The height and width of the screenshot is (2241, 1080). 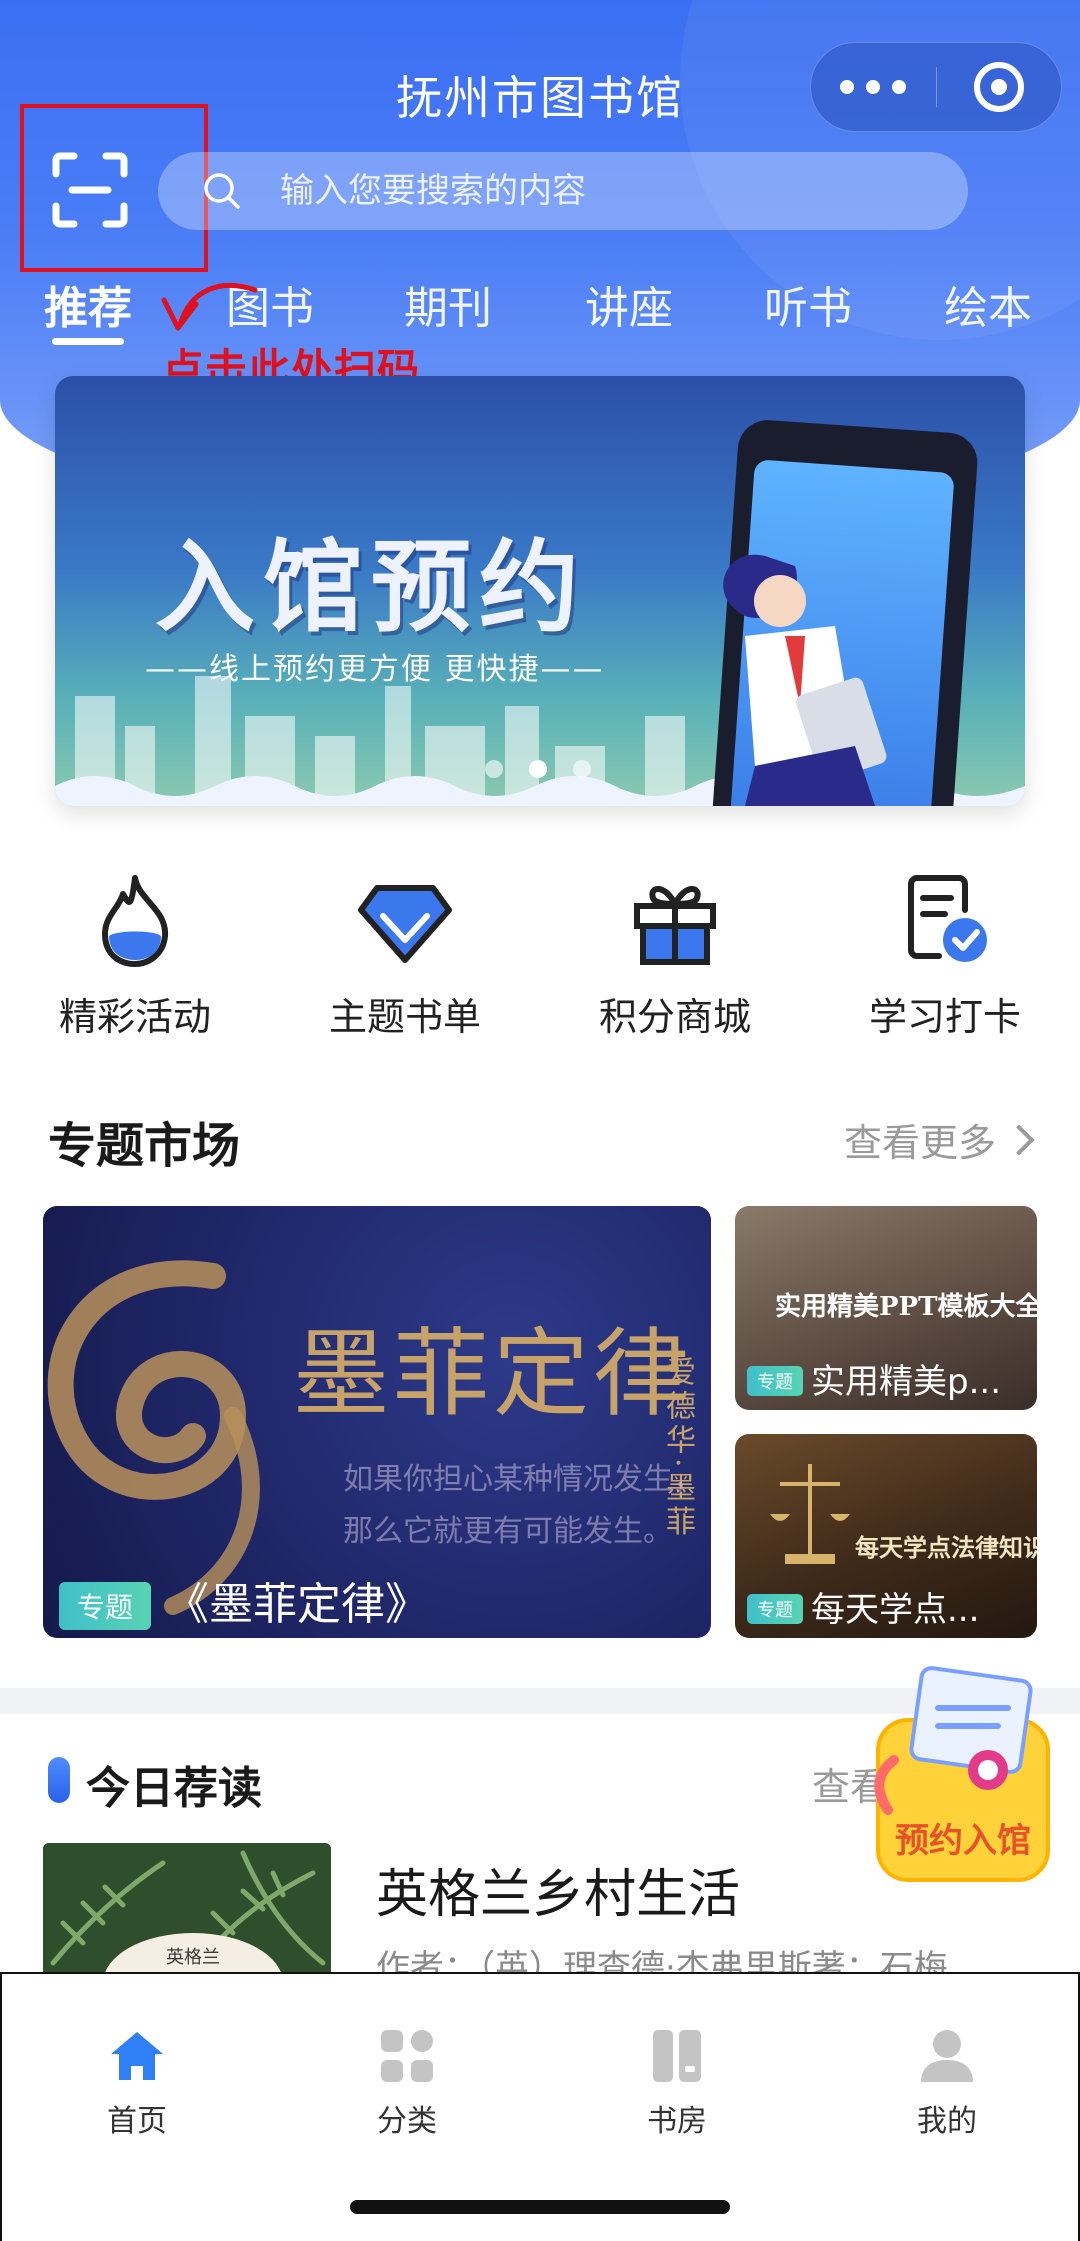 What do you see at coordinates (662, 1961) in the screenshot?
I see `book-author: 作者：（英）理查德·杰弗里斯著；石梅` at bounding box center [662, 1961].